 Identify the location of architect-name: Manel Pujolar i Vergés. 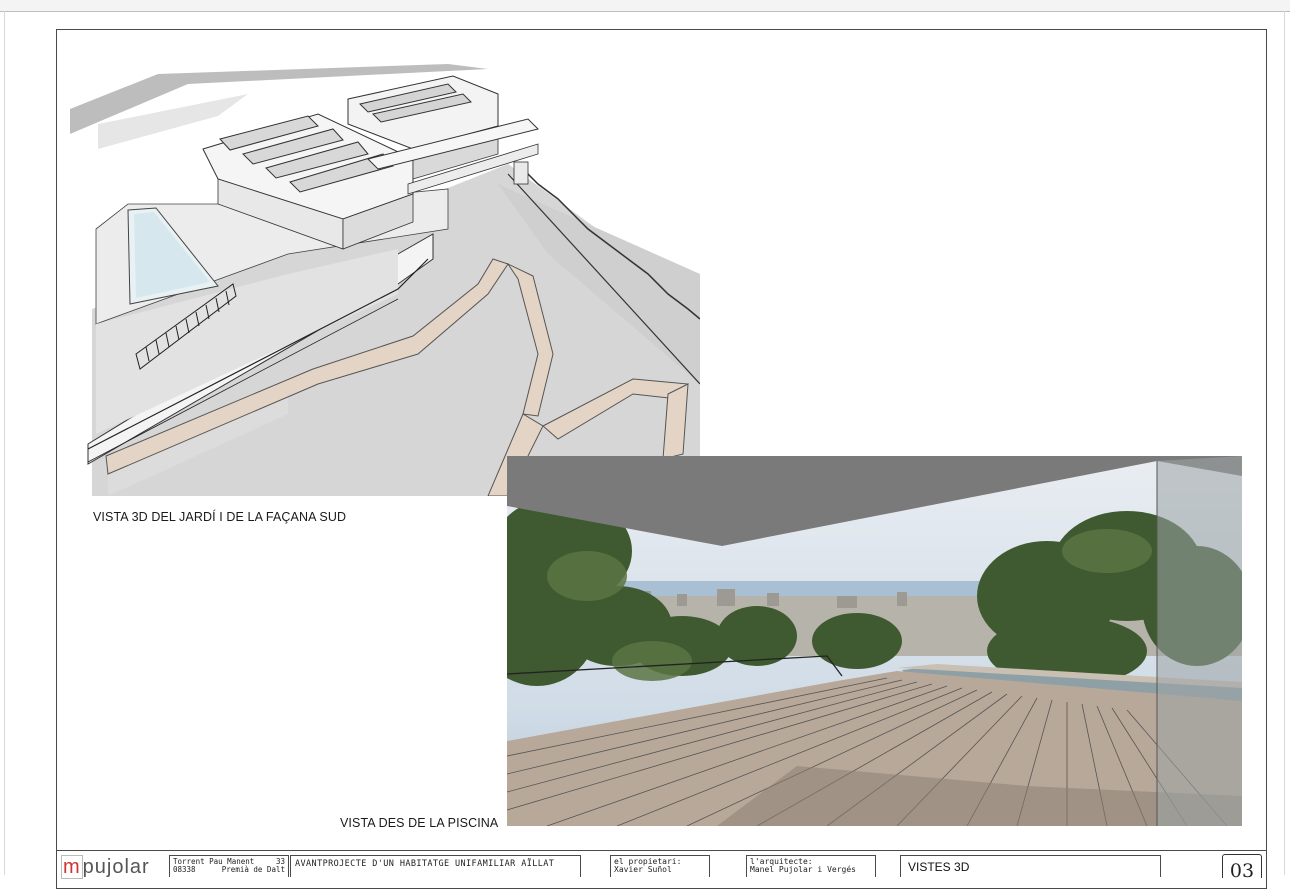
(803, 869).